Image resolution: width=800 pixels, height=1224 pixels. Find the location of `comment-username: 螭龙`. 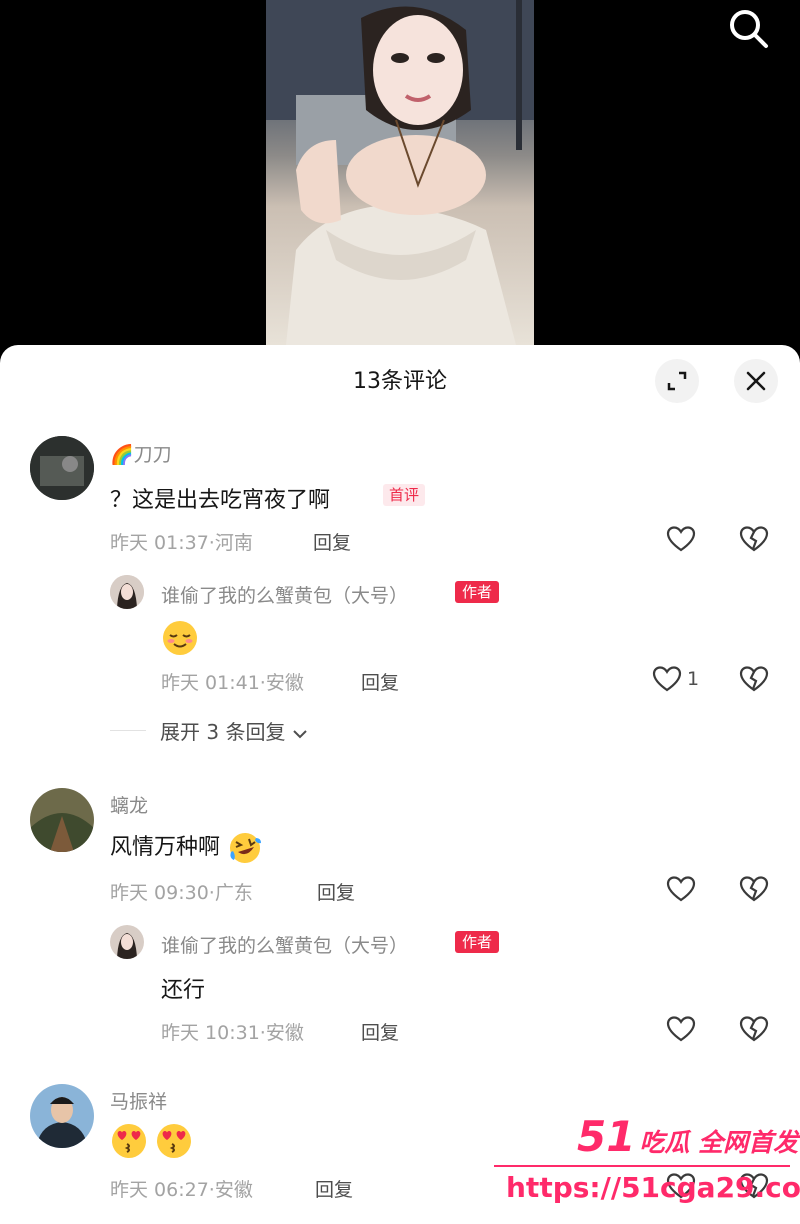

comment-username: 螭龙 is located at coordinates (129, 804).